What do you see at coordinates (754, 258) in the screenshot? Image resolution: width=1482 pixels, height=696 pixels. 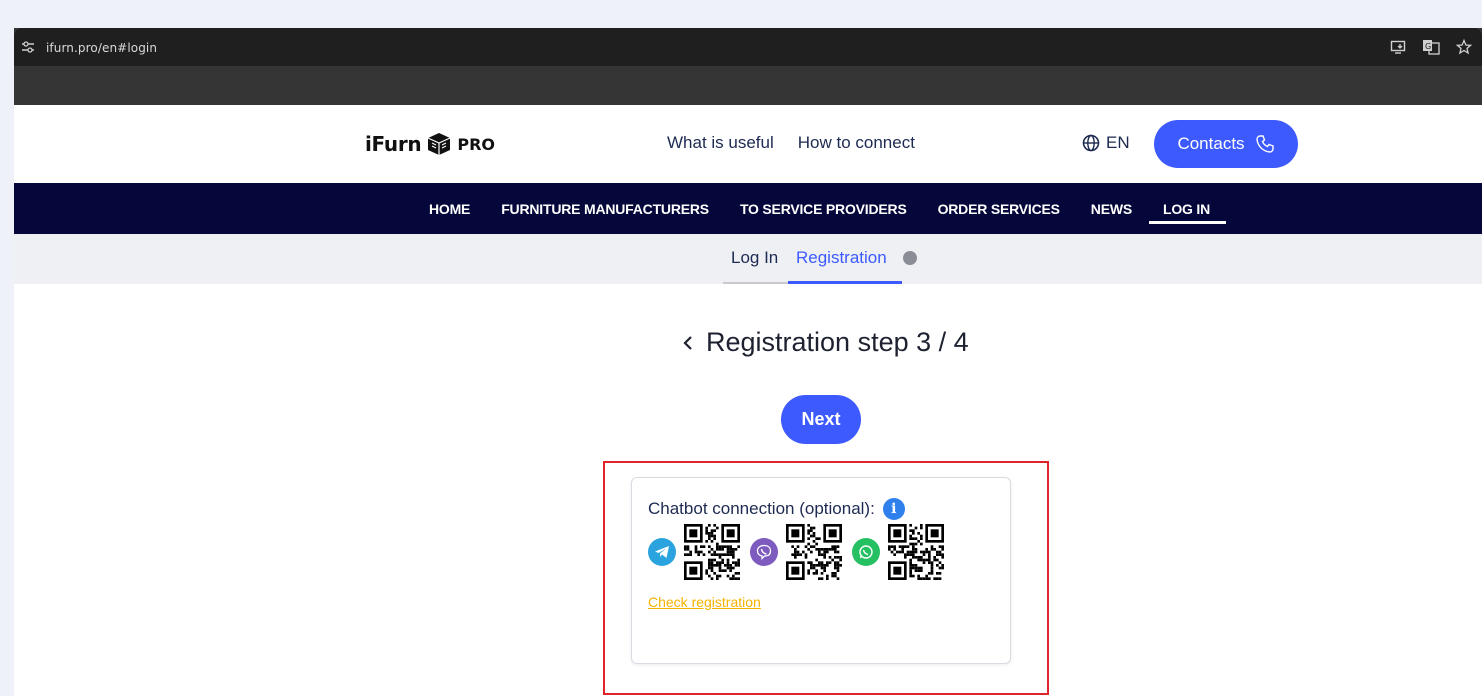 I see `tab-log-in: Log In` at bounding box center [754, 258].